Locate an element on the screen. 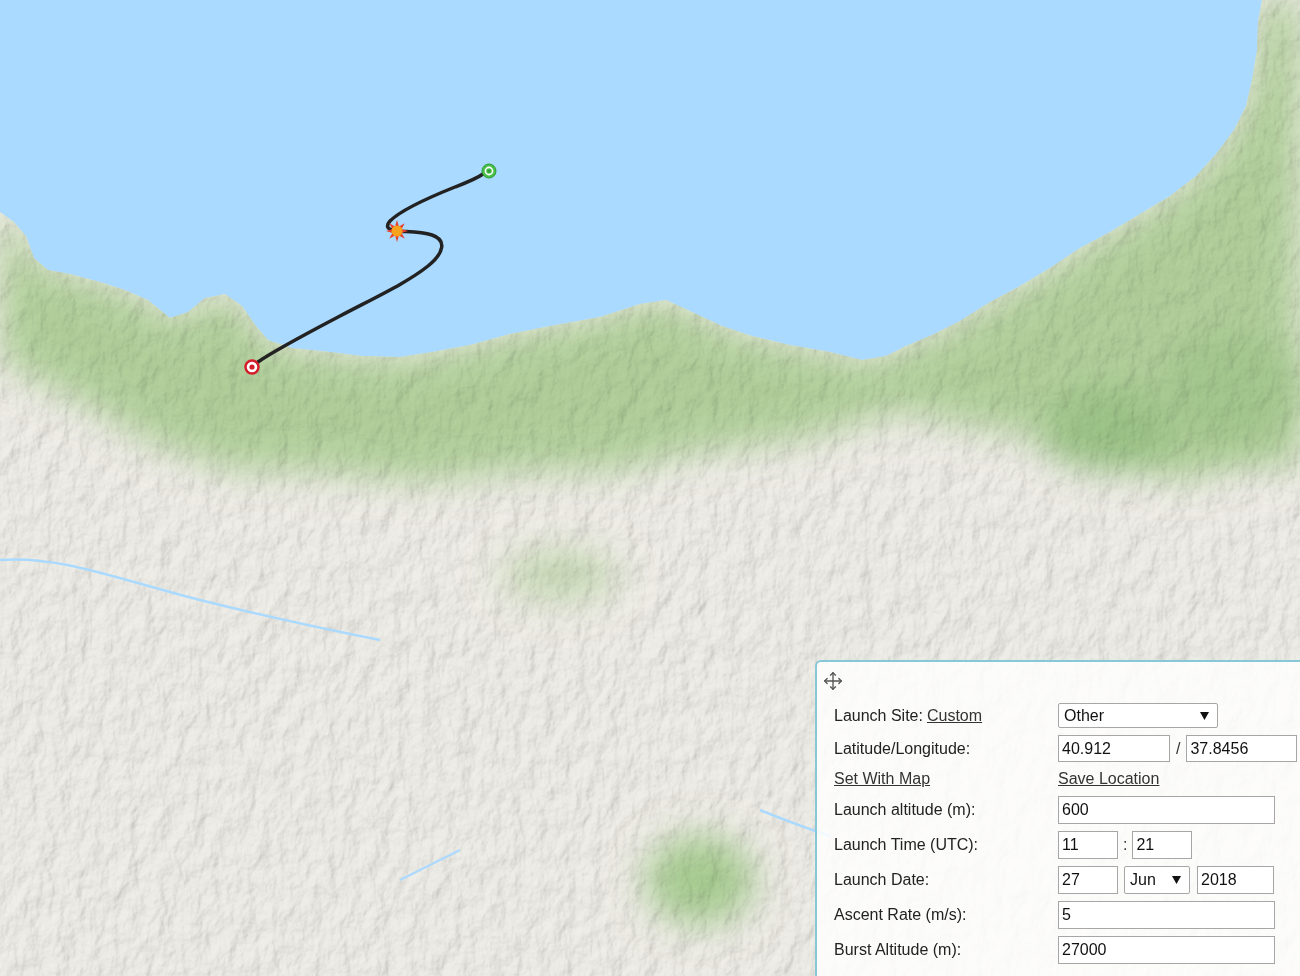 Image resolution: width=1300 pixels, height=976 pixels. hour-input: 11 is located at coordinates (1088, 845).